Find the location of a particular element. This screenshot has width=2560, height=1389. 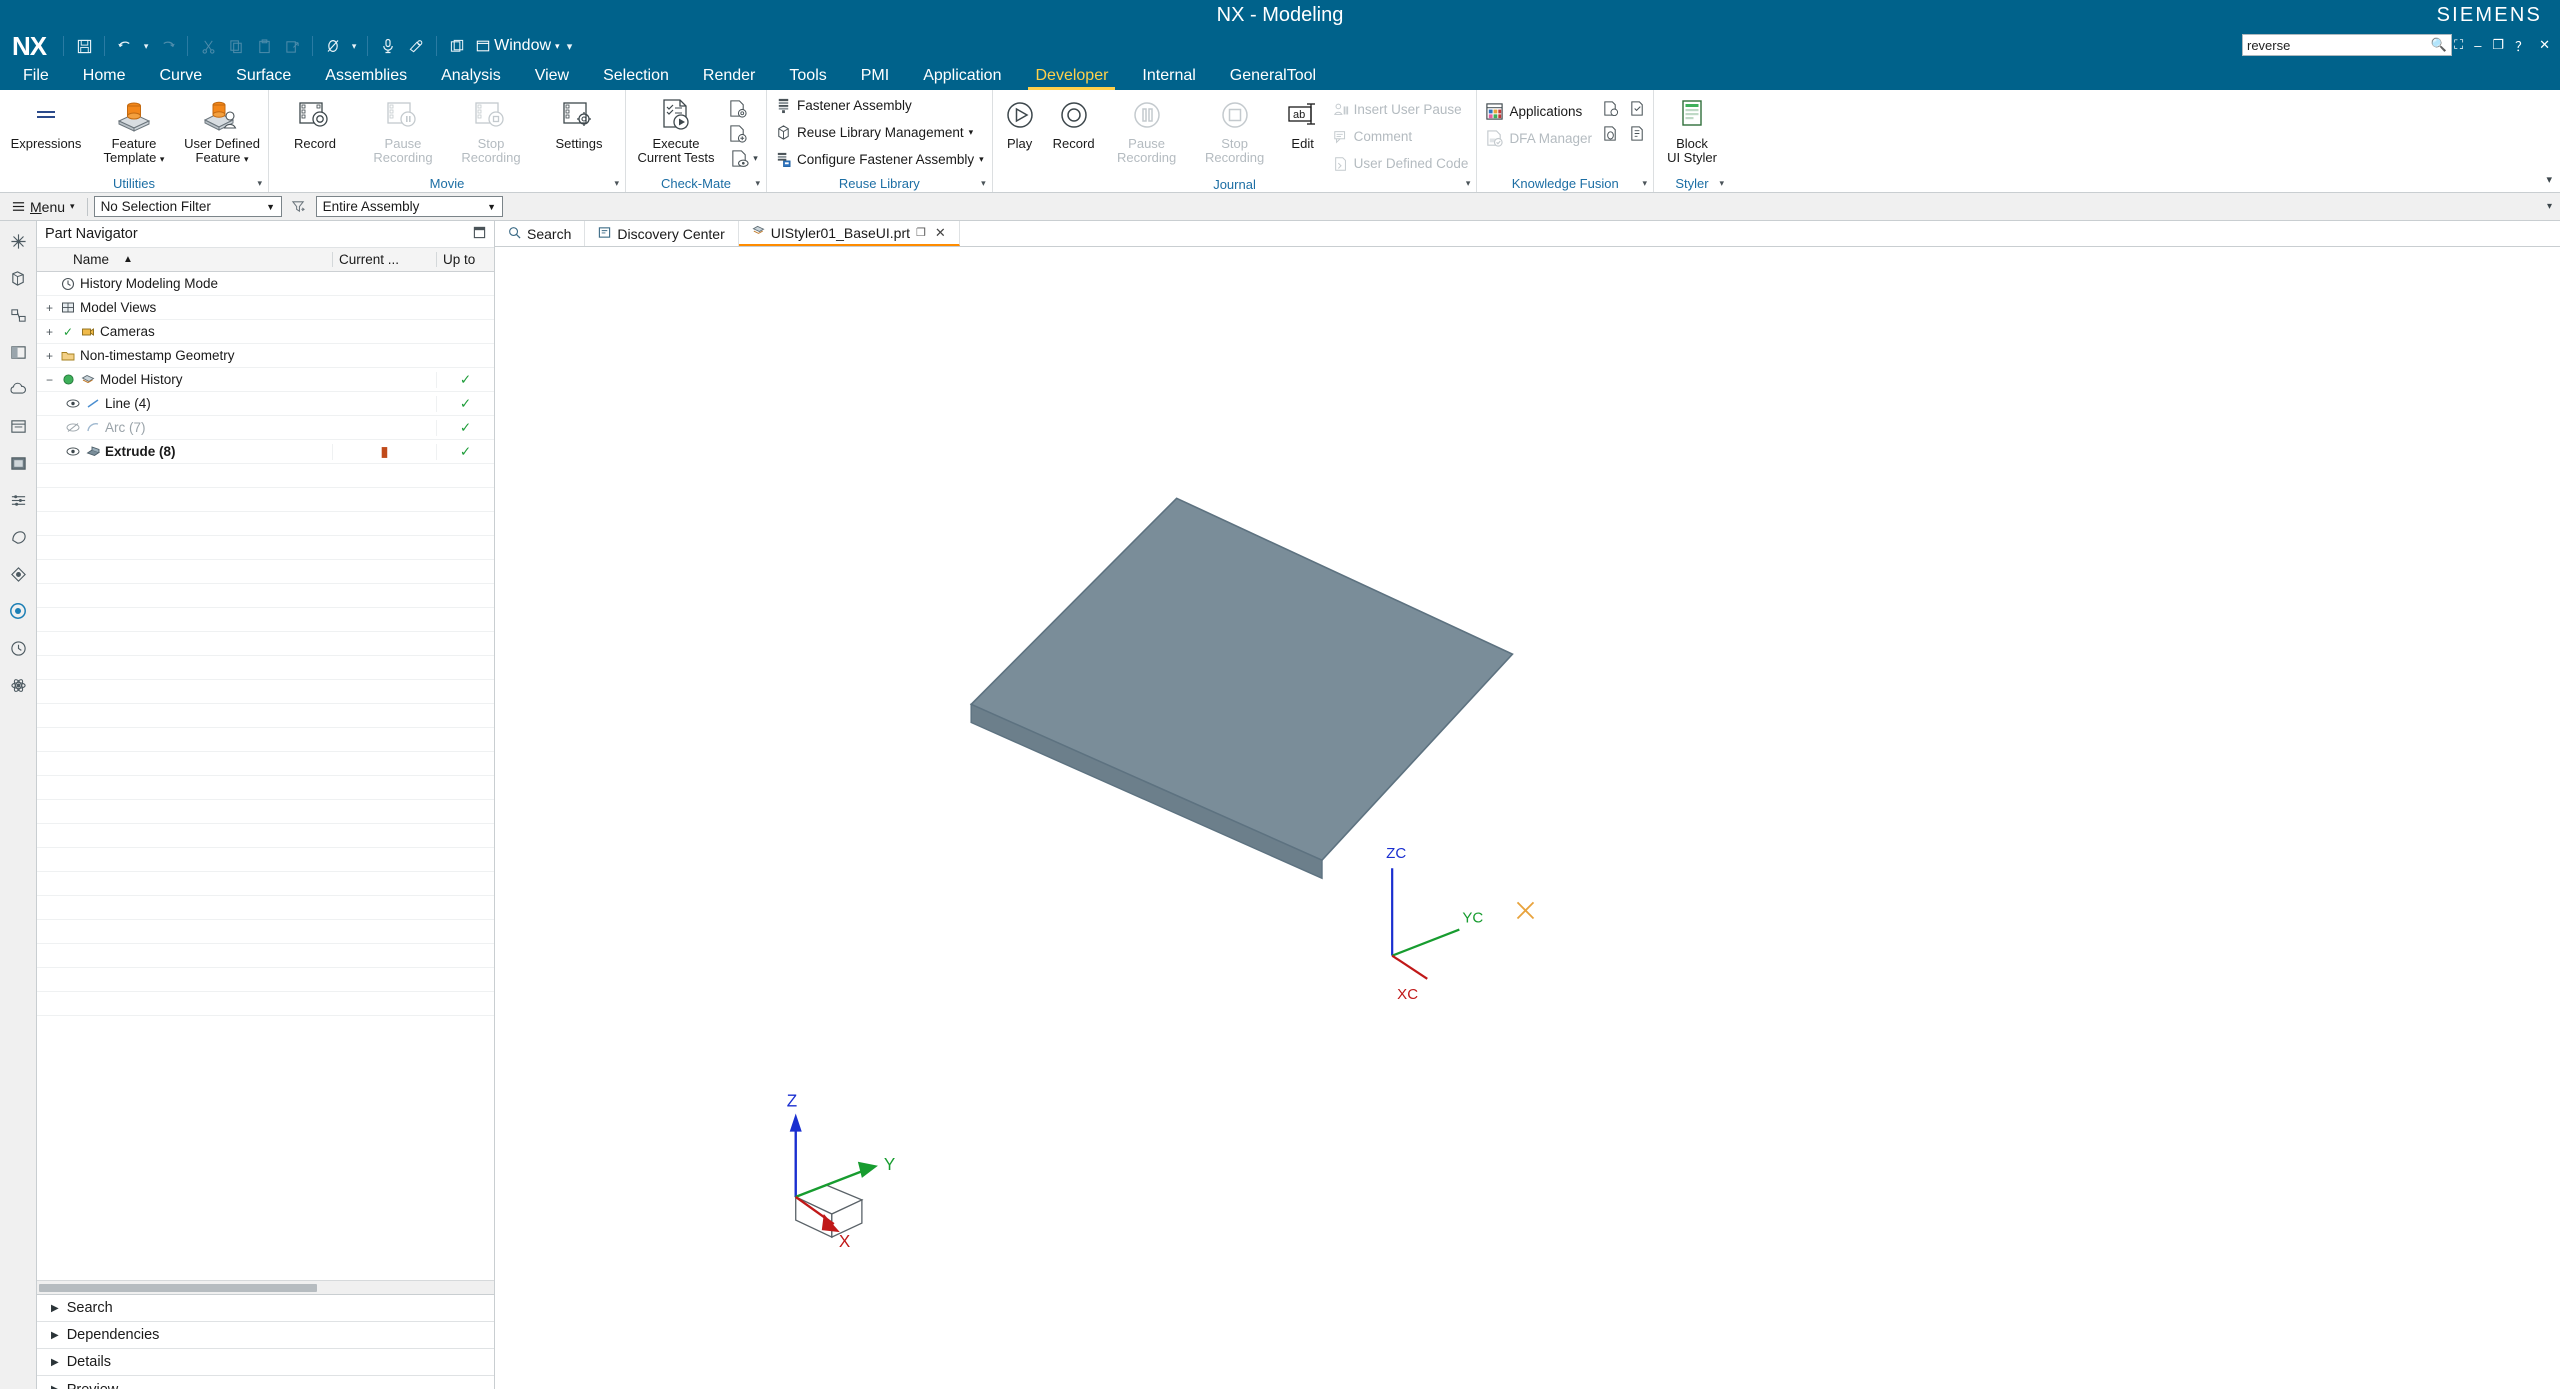

web-browser-icon is located at coordinates (18, 426).